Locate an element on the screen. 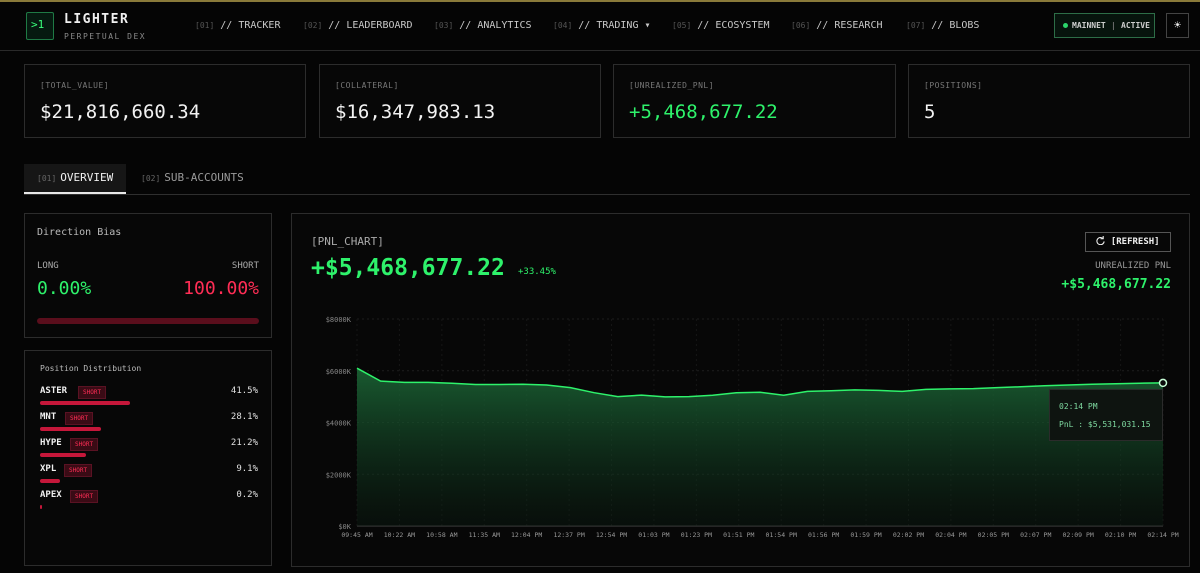 The width and height of the screenshot is (1200, 573). tab-overview: [01] OVERVIEW is located at coordinates (75, 179).